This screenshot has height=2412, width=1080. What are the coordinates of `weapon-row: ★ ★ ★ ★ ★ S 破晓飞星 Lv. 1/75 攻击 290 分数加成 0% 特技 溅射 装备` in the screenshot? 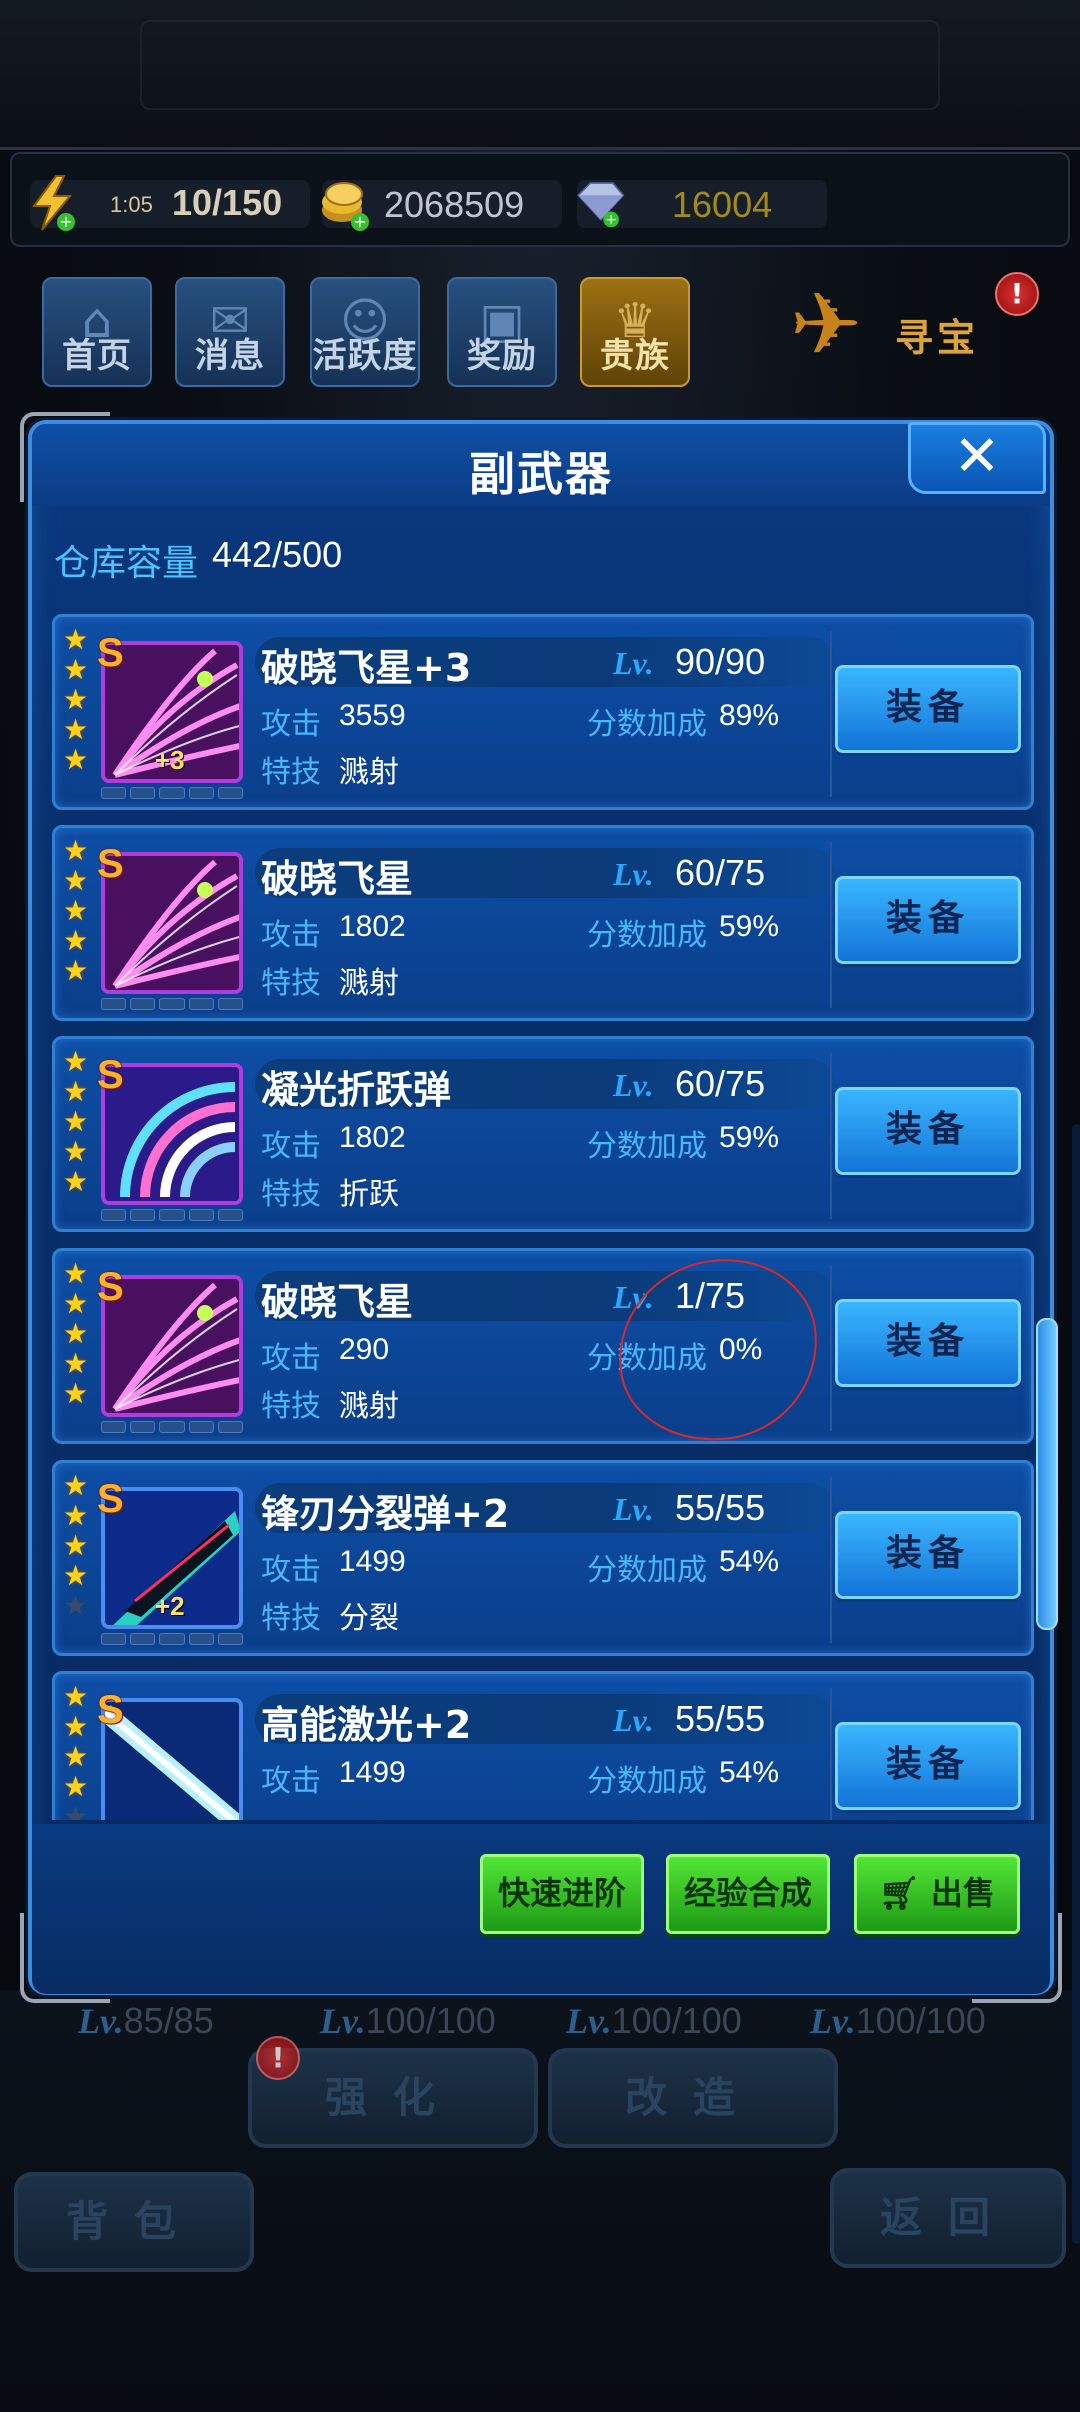 It's located at (543, 1346).